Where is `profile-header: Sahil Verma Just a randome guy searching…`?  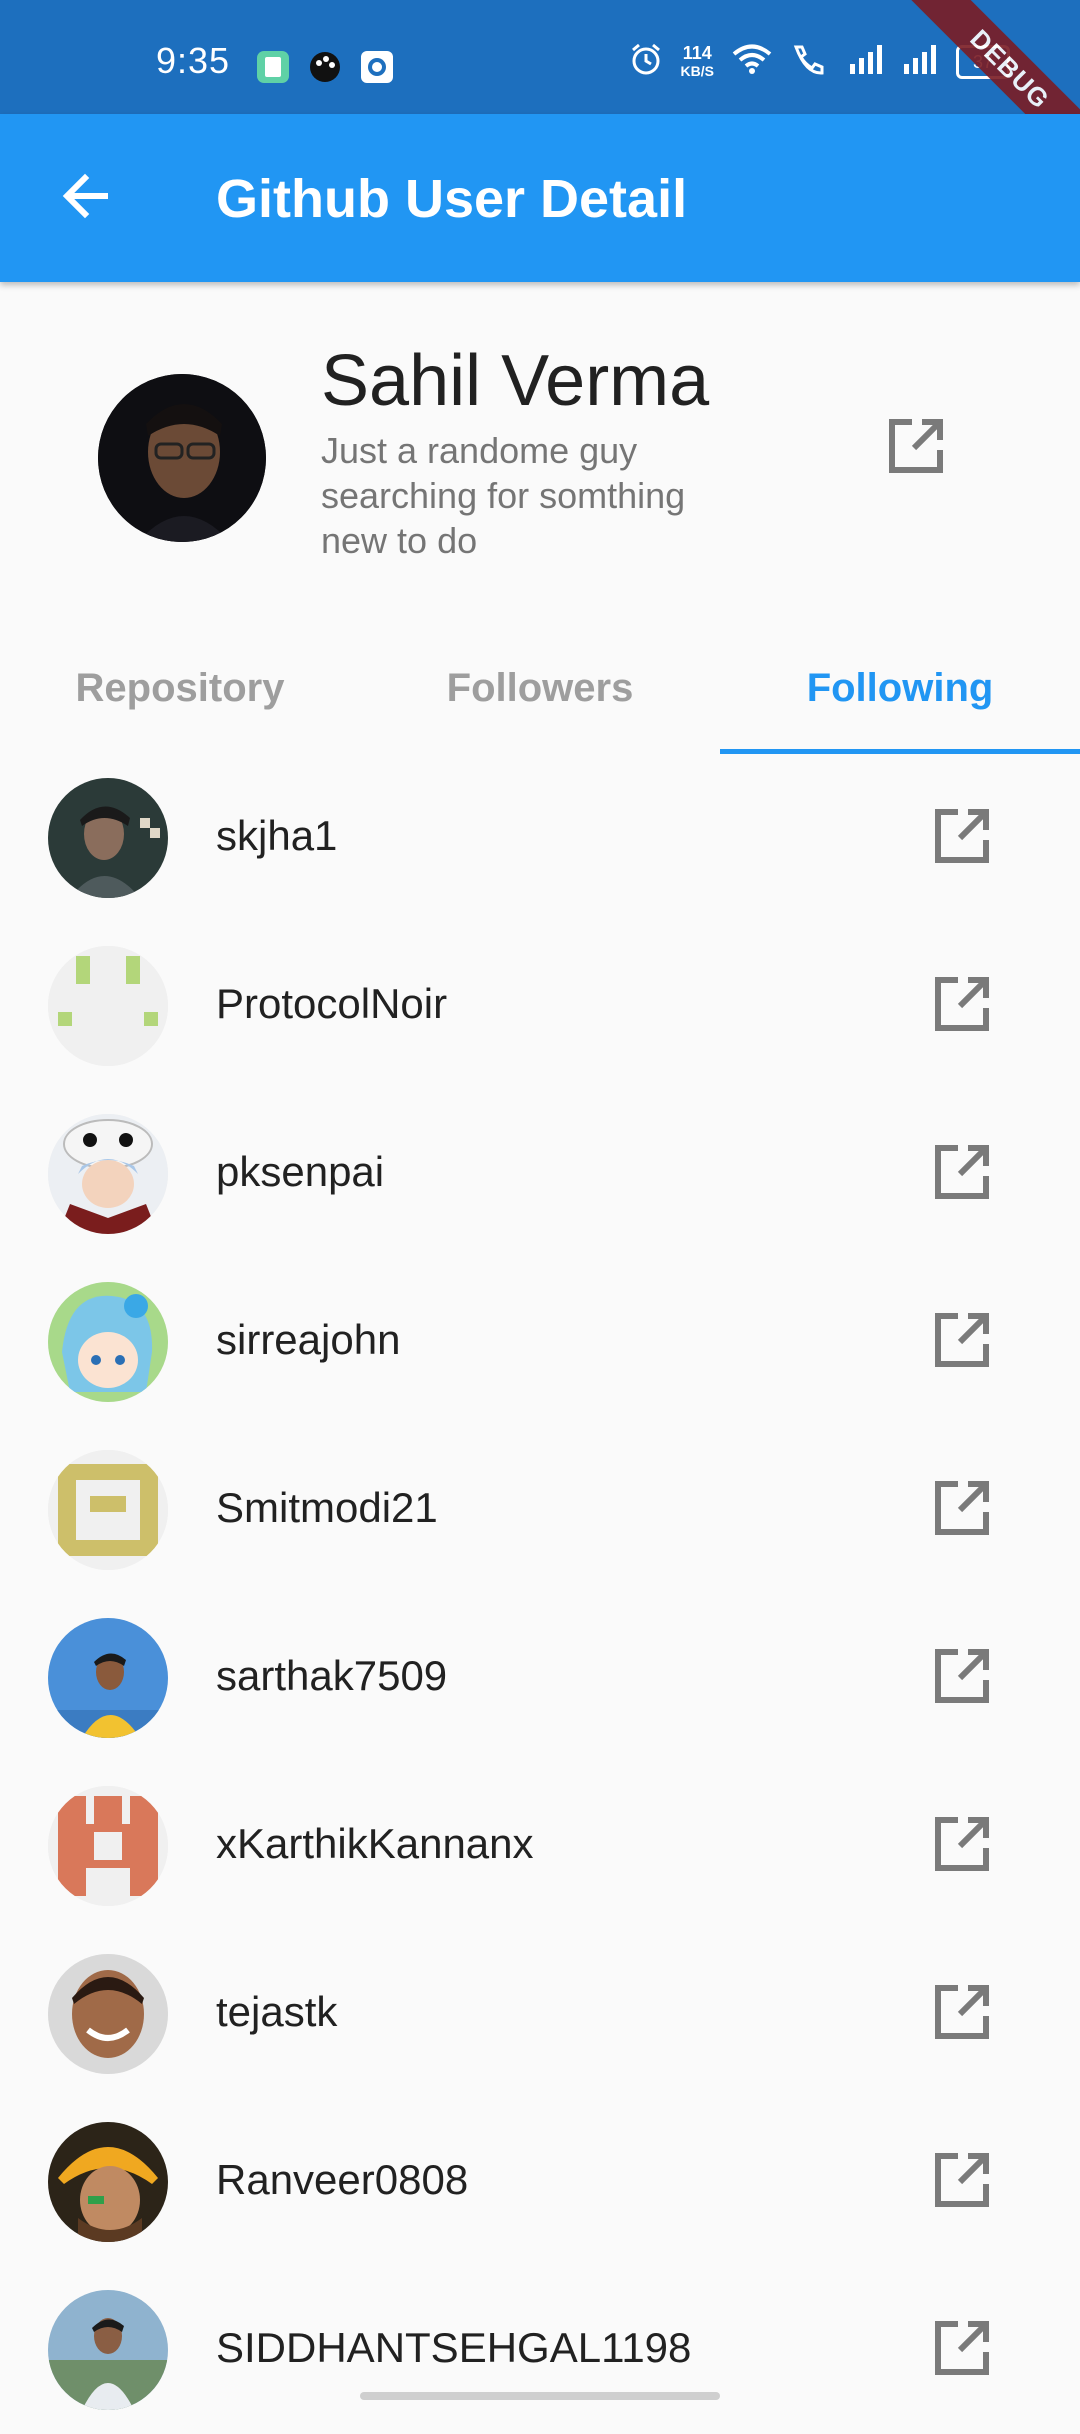
profile-header: Sahil Verma Just a randome guy searching… is located at coordinates (540, 442).